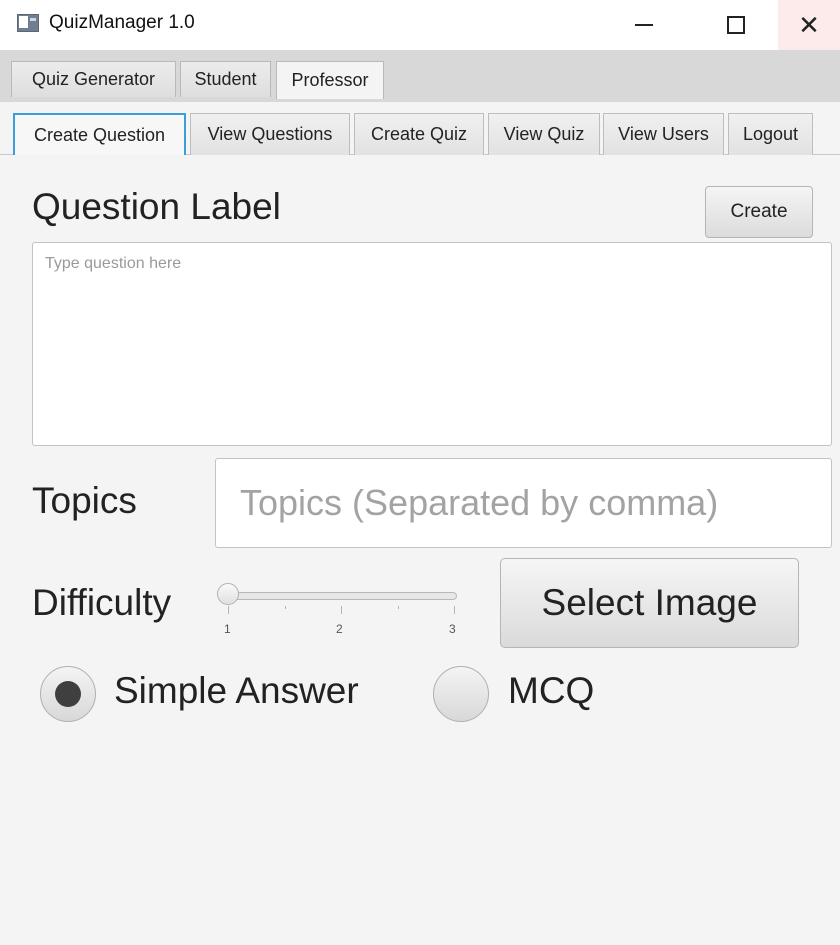 The height and width of the screenshot is (945, 840). I want to click on create-button: Create, so click(759, 212).